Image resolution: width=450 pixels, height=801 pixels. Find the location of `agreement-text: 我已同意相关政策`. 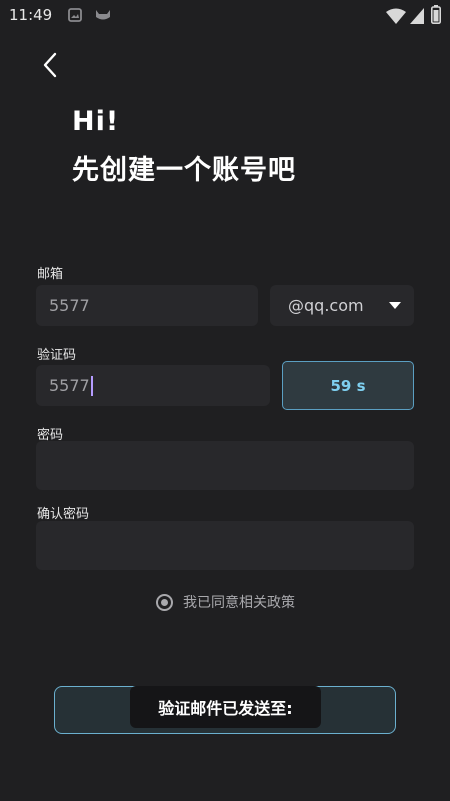

agreement-text: 我已同意相关政策 is located at coordinates (239, 603).